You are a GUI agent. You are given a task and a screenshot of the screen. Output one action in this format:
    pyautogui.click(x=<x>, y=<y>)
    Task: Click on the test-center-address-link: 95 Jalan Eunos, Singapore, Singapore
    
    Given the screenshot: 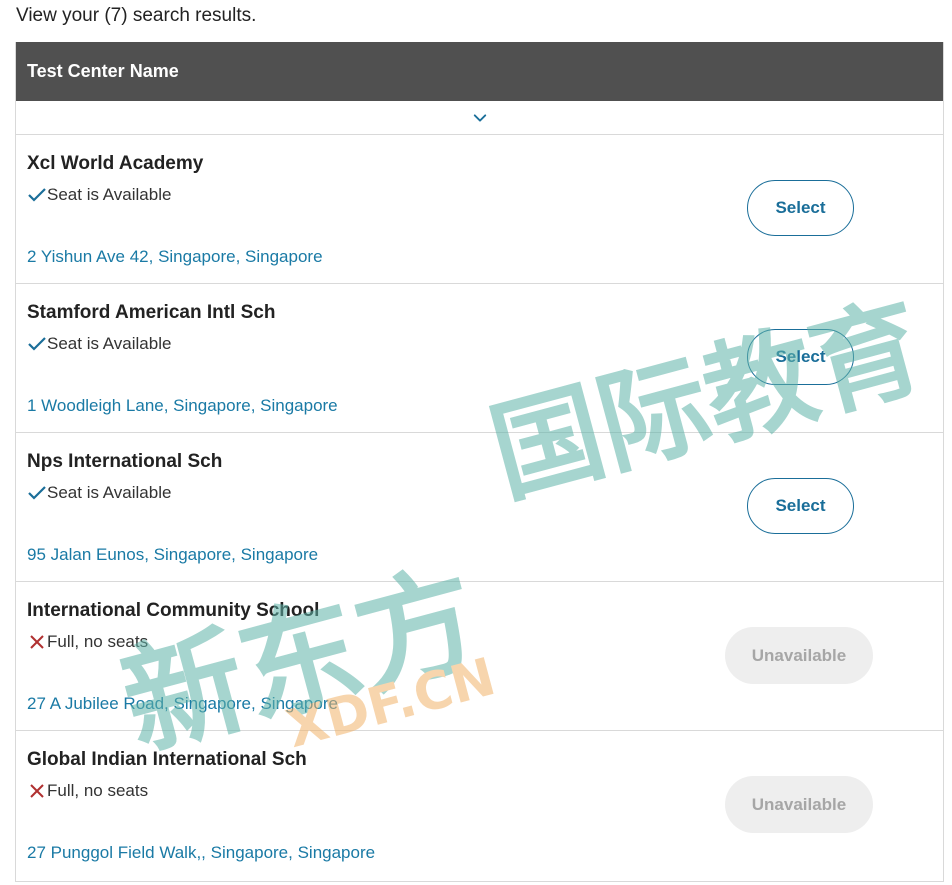 What is the action you would take?
    pyautogui.click(x=172, y=555)
    